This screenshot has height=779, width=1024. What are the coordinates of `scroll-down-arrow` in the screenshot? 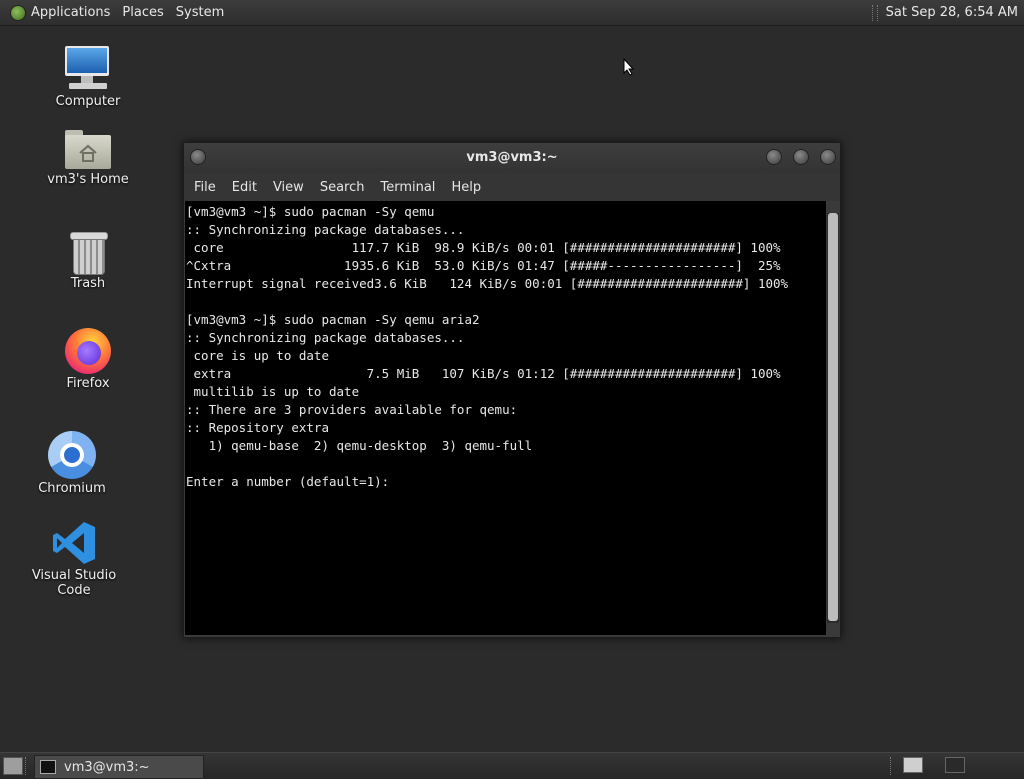 It's located at (833, 629).